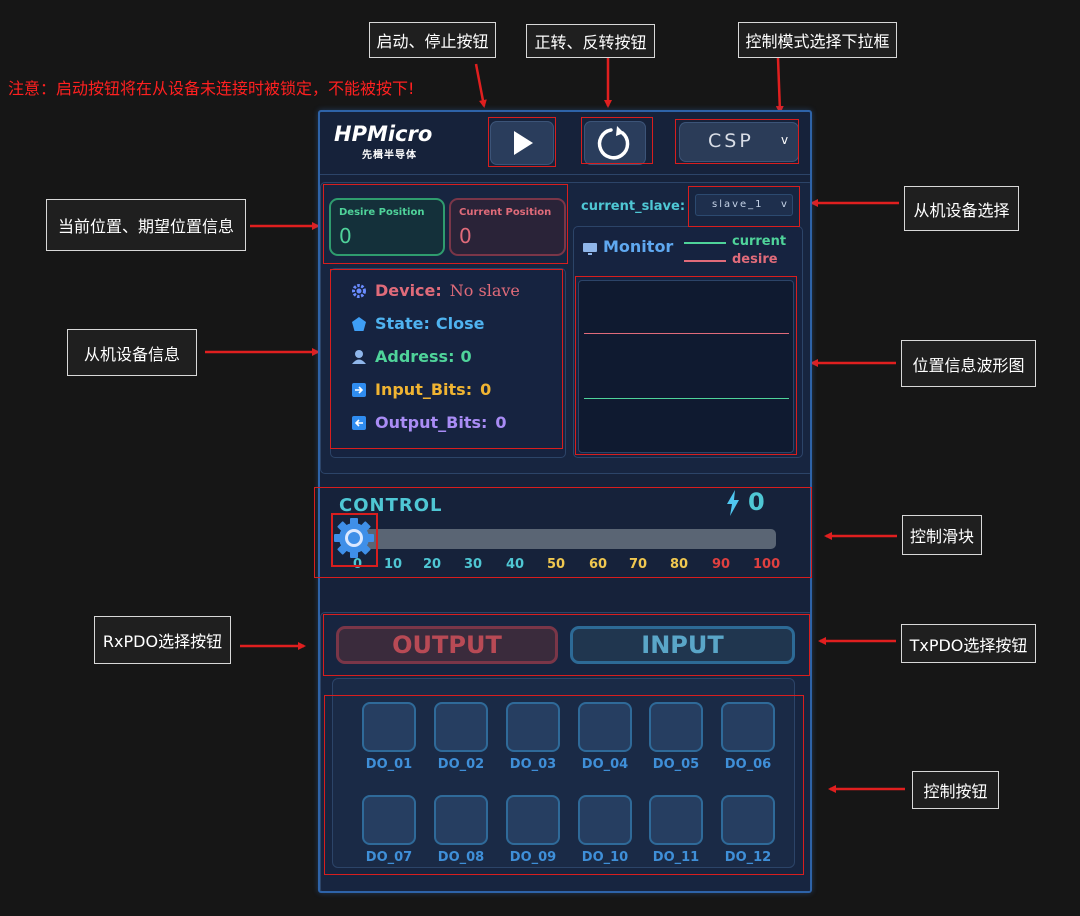 This screenshot has height=916, width=1080. What do you see at coordinates (354, 540) in the screenshot?
I see `highlight-slider-handle` at bounding box center [354, 540].